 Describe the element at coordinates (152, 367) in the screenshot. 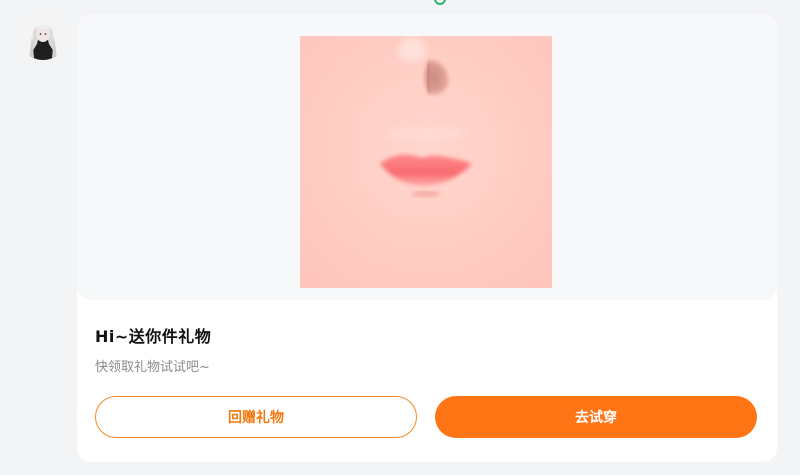

I see `gift-subtitle: 快领取礼物试试吧~` at that location.